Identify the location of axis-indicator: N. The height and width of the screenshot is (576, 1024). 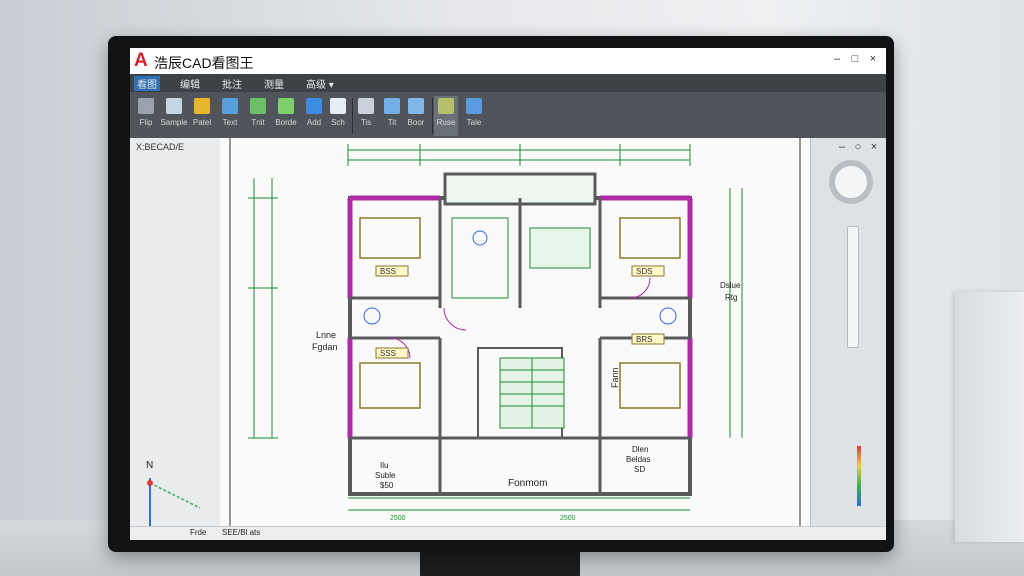
(173, 493).